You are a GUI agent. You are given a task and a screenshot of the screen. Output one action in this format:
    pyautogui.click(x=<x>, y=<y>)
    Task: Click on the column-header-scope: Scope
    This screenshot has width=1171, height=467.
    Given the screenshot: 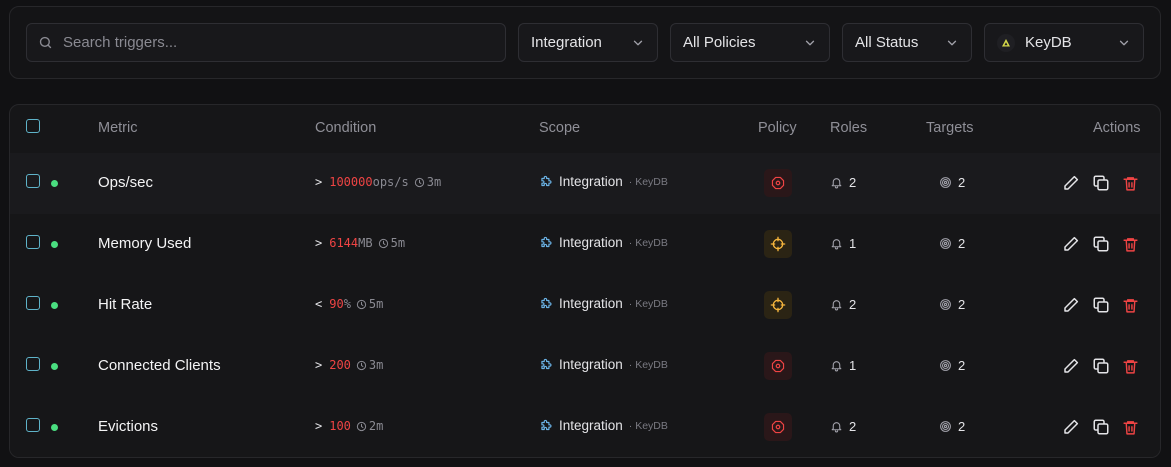 What is the action you would take?
    pyautogui.click(x=559, y=128)
    